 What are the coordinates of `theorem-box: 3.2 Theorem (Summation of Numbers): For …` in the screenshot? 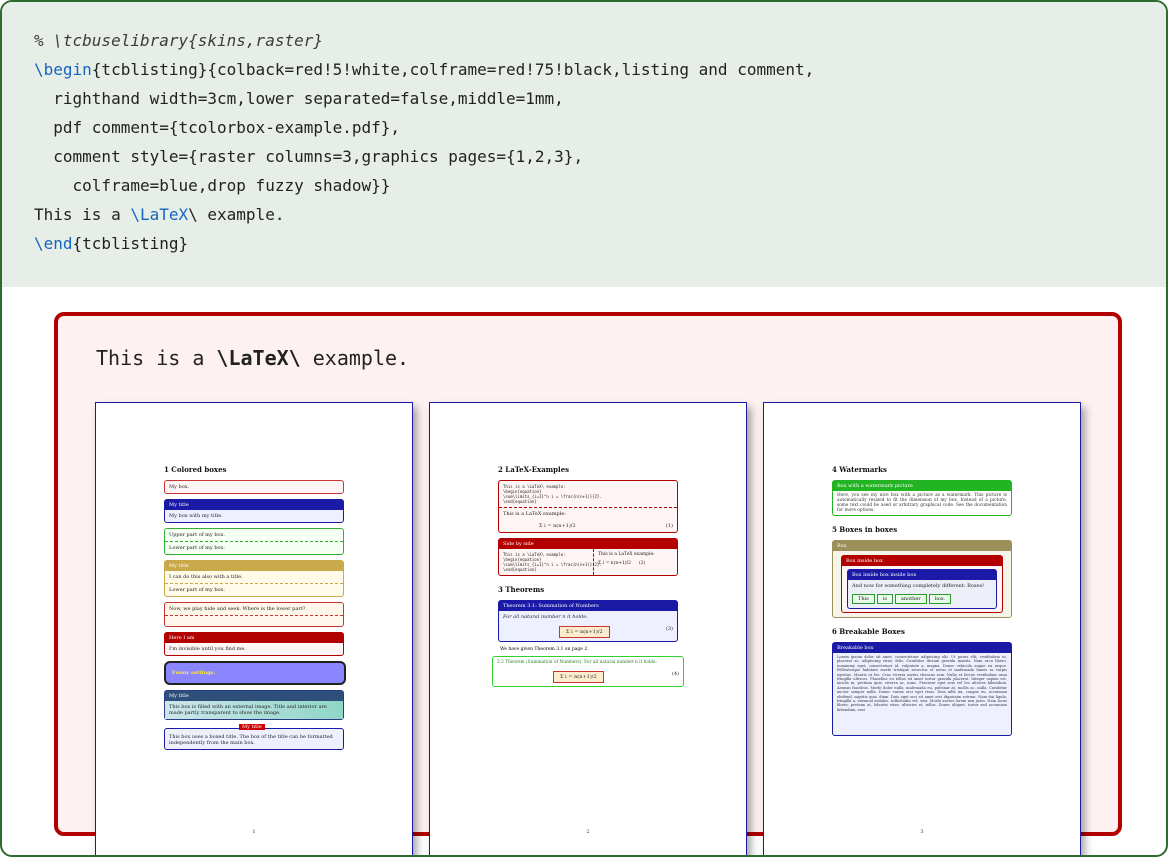 It's located at (588, 671).